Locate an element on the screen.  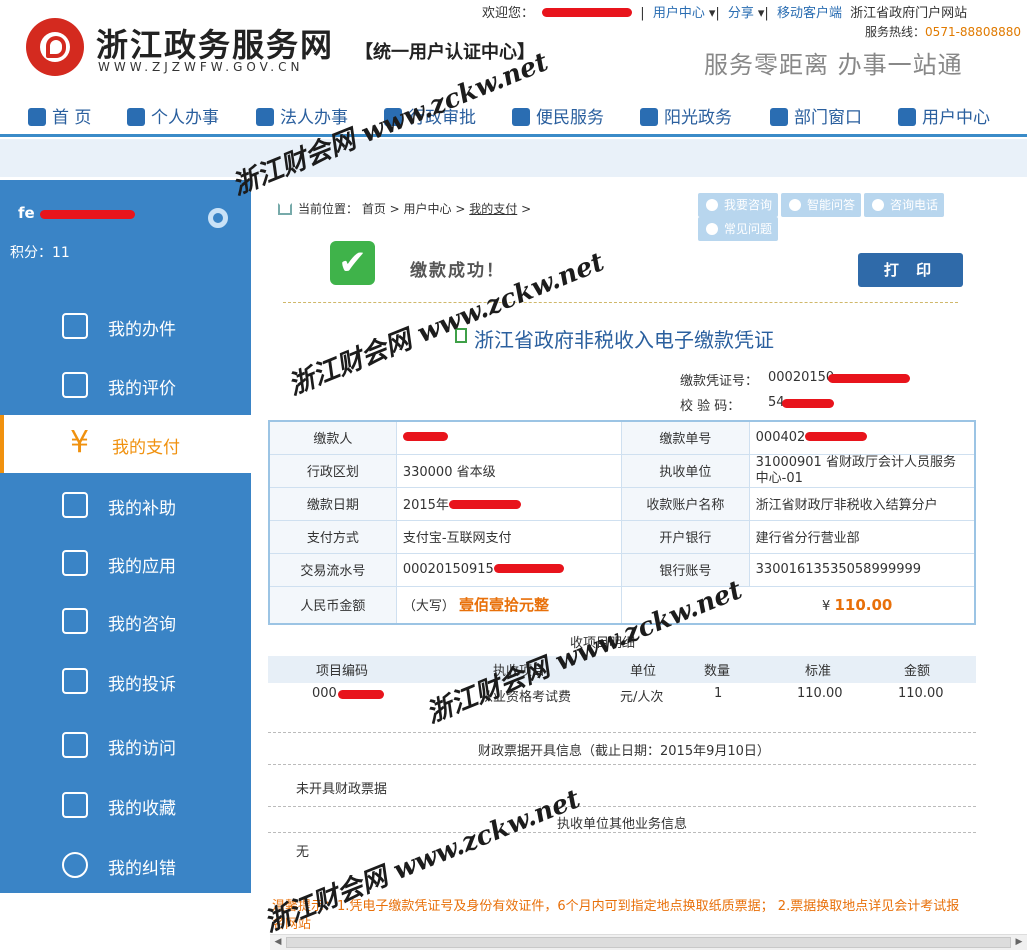
value-bank: 建行省分行营业部 is located at coordinates (862, 536).